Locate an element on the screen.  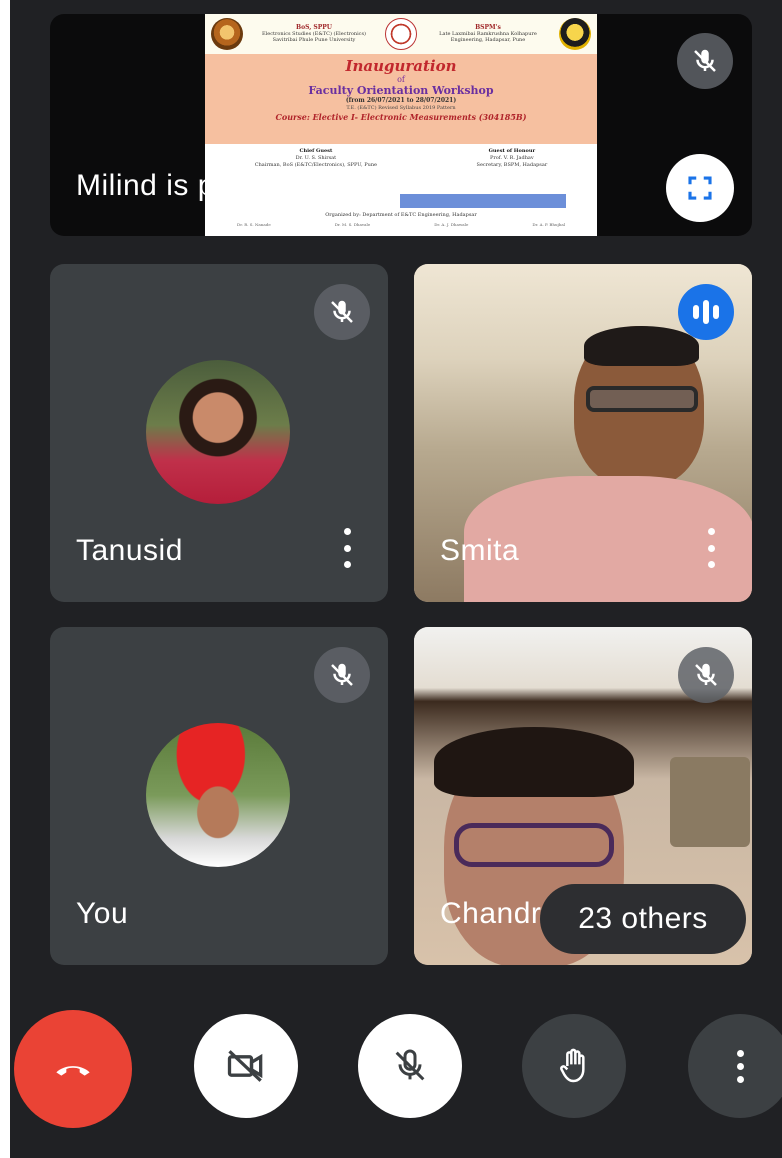
hand-icon is located at coordinates (572, 1065).